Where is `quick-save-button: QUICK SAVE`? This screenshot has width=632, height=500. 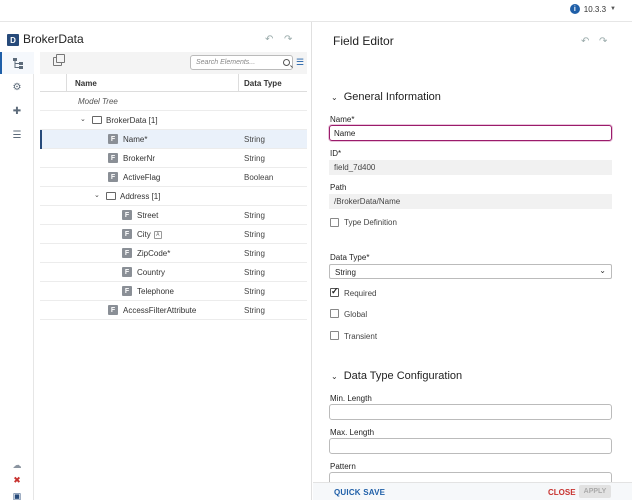 quick-save-button: QUICK SAVE is located at coordinates (359, 492).